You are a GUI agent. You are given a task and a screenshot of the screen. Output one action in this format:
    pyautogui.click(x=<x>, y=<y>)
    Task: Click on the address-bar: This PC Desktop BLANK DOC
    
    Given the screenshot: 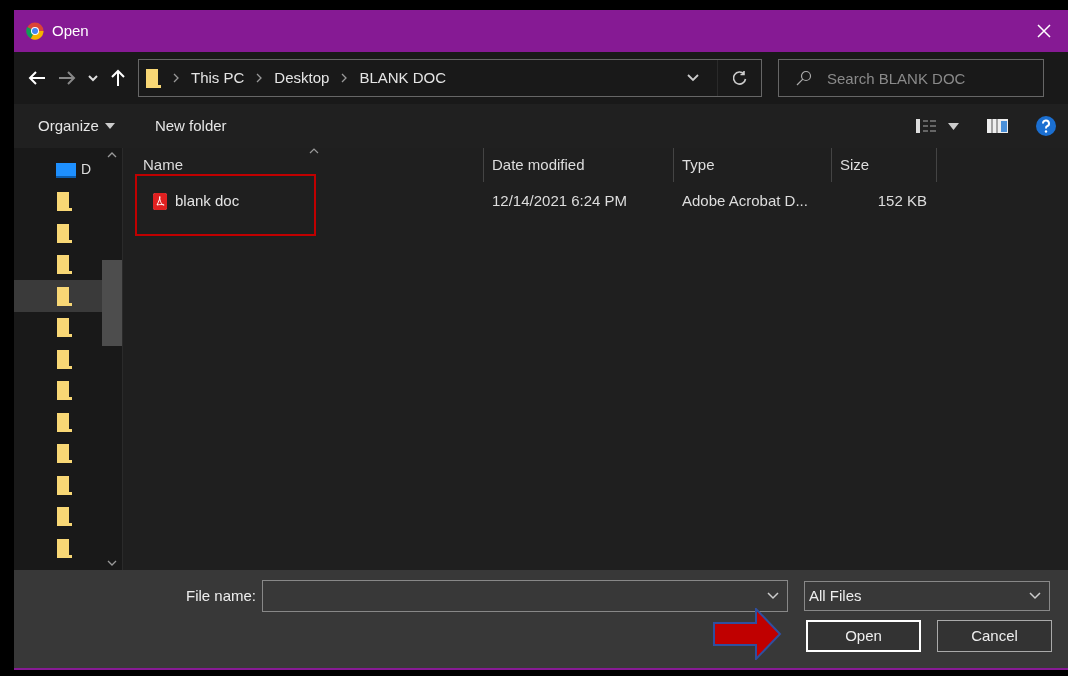 What is the action you would take?
    pyautogui.click(x=450, y=78)
    